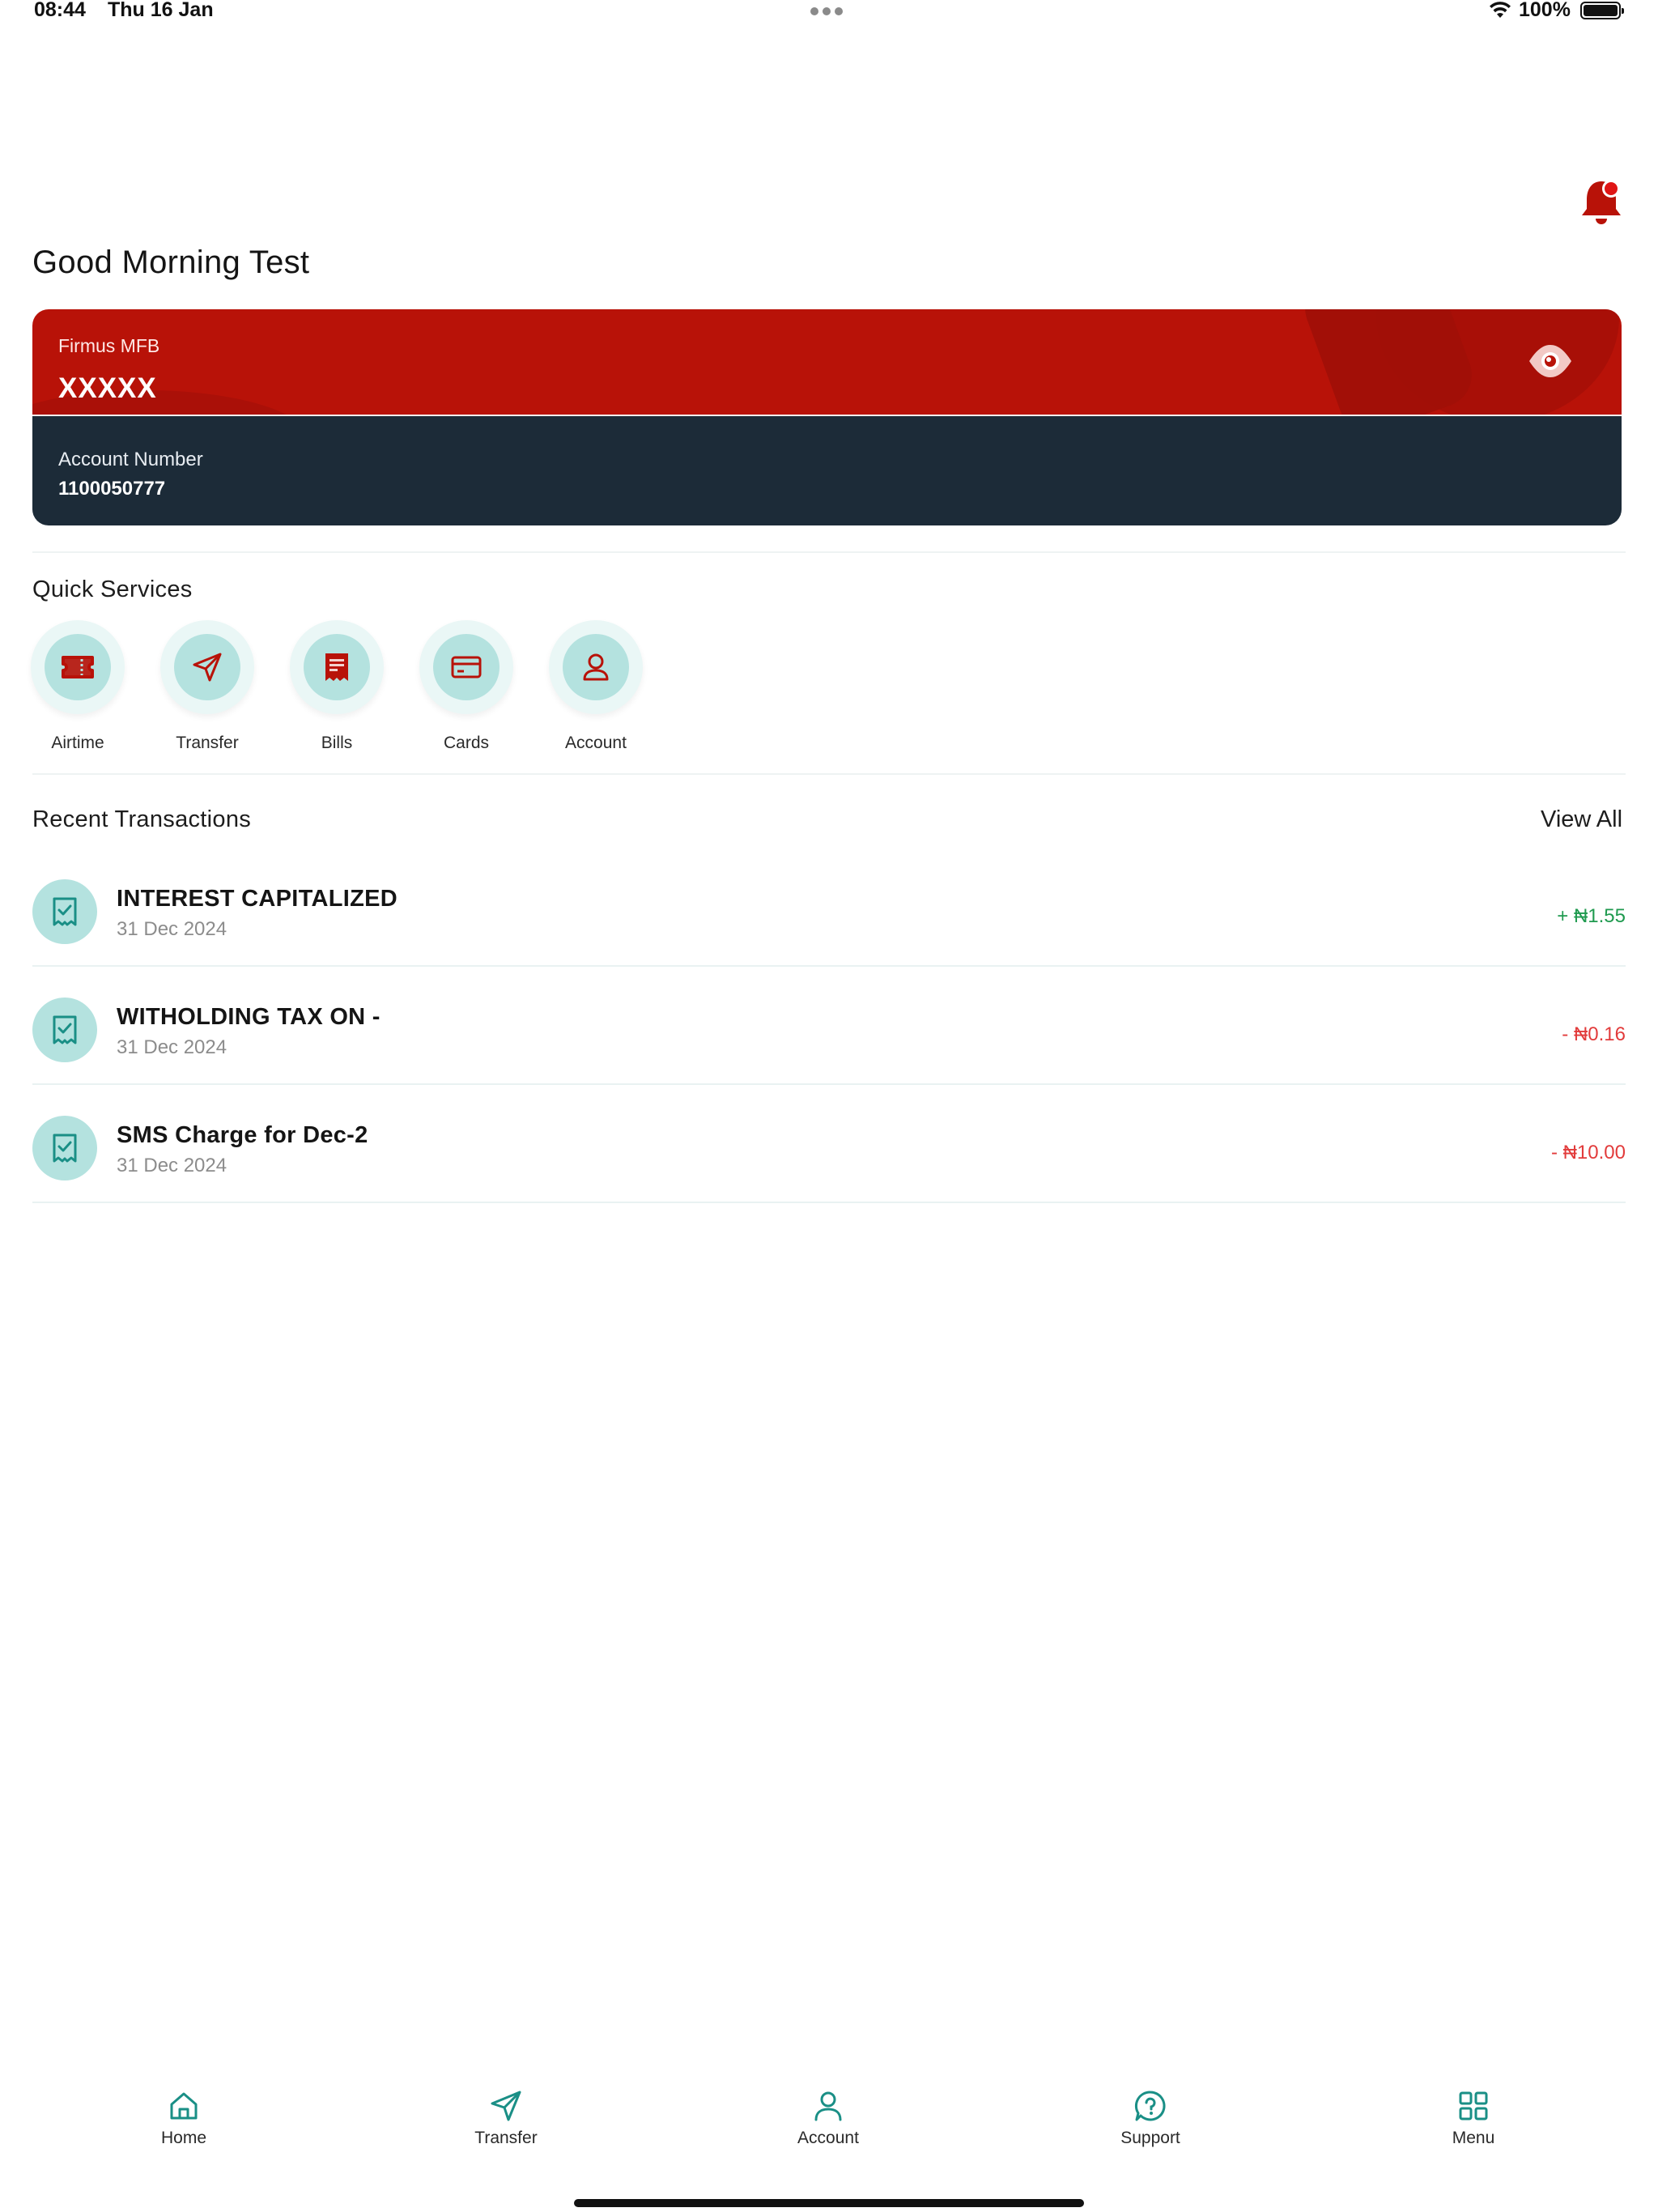 This screenshot has width=1658, height=2212. Describe the element at coordinates (828, 2138) in the screenshot. I see `nav-label: Account` at that location.